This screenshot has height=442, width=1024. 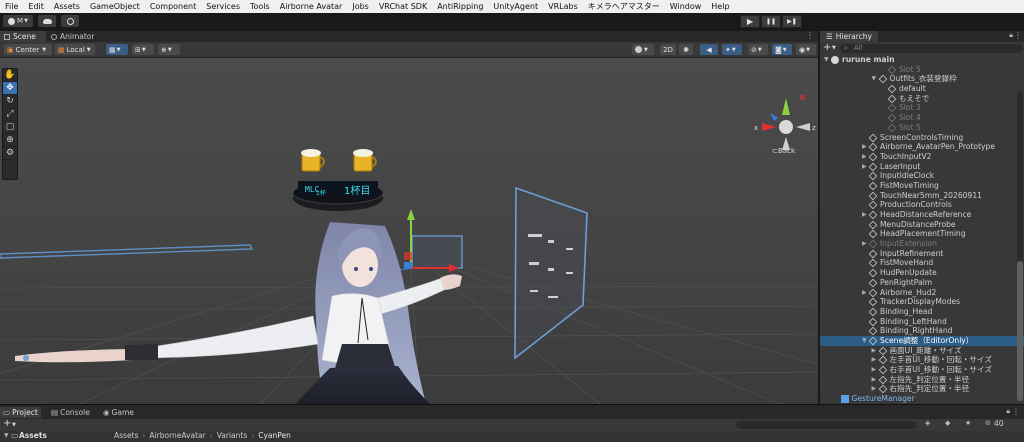 What do you see at coordinates (169, 49) in the screenshot?
I see `increment-snap-button: ⧻ ▼` at bounding box center [169, 49].